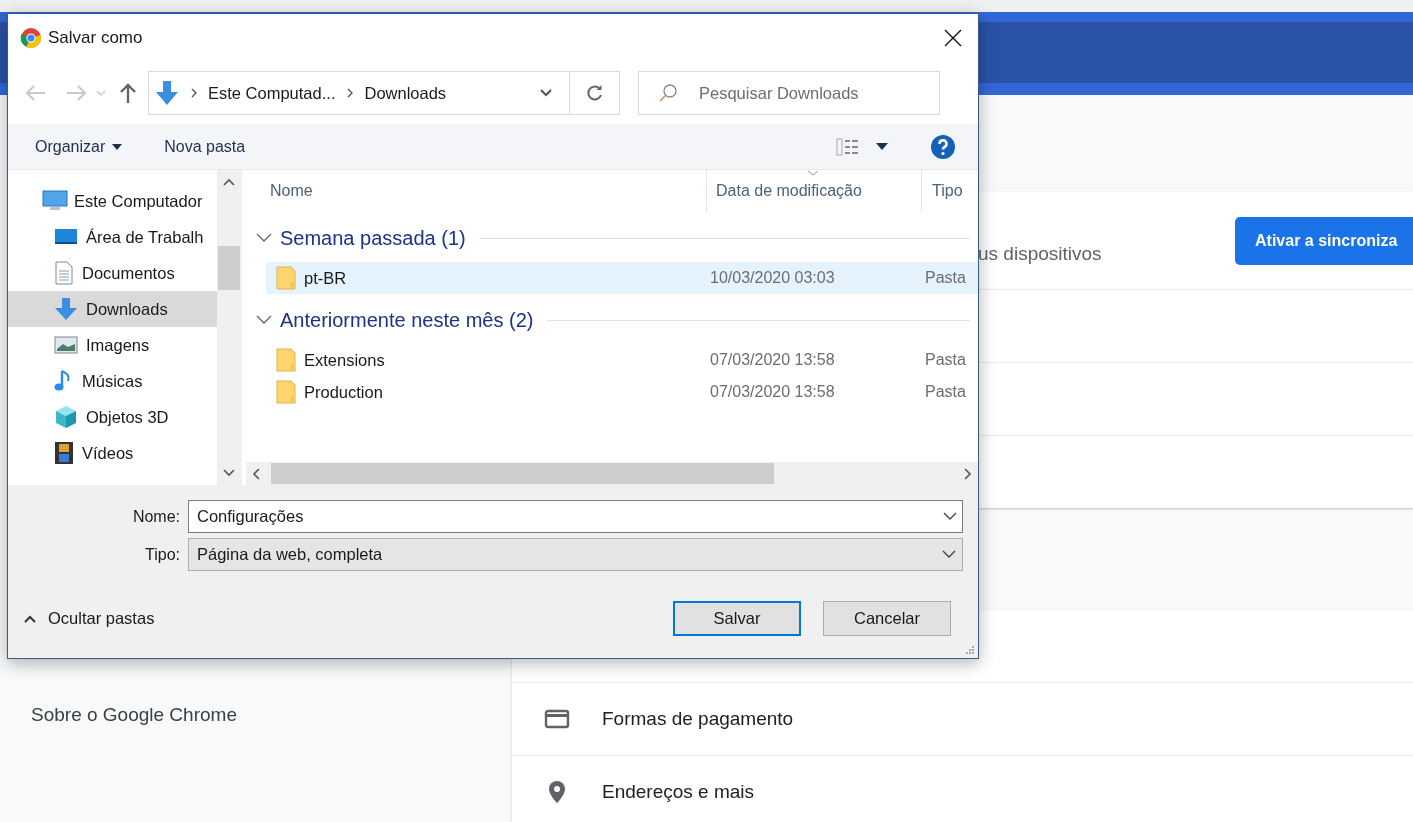 Image resolution: width=1413 pixels, height=822 pixels. Describe the element at coordinates (112, 345) in the screenshot. I see `nav-item: Imagens` at that location.